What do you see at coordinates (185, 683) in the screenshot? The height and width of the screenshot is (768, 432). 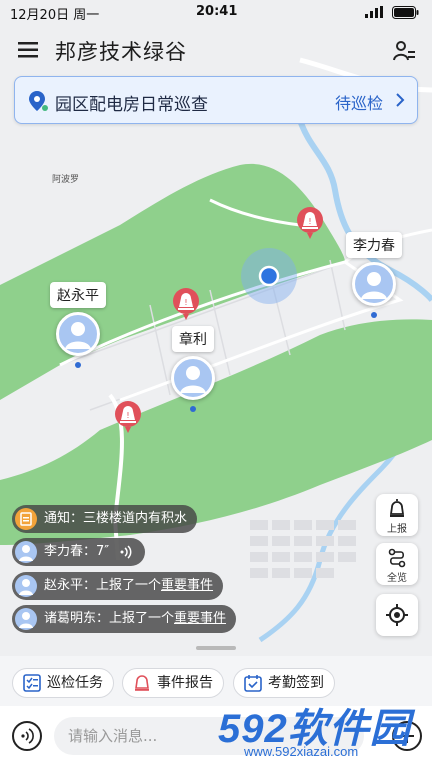 I see `event-report-label: 事件报告` at bounding box center [185, 683].